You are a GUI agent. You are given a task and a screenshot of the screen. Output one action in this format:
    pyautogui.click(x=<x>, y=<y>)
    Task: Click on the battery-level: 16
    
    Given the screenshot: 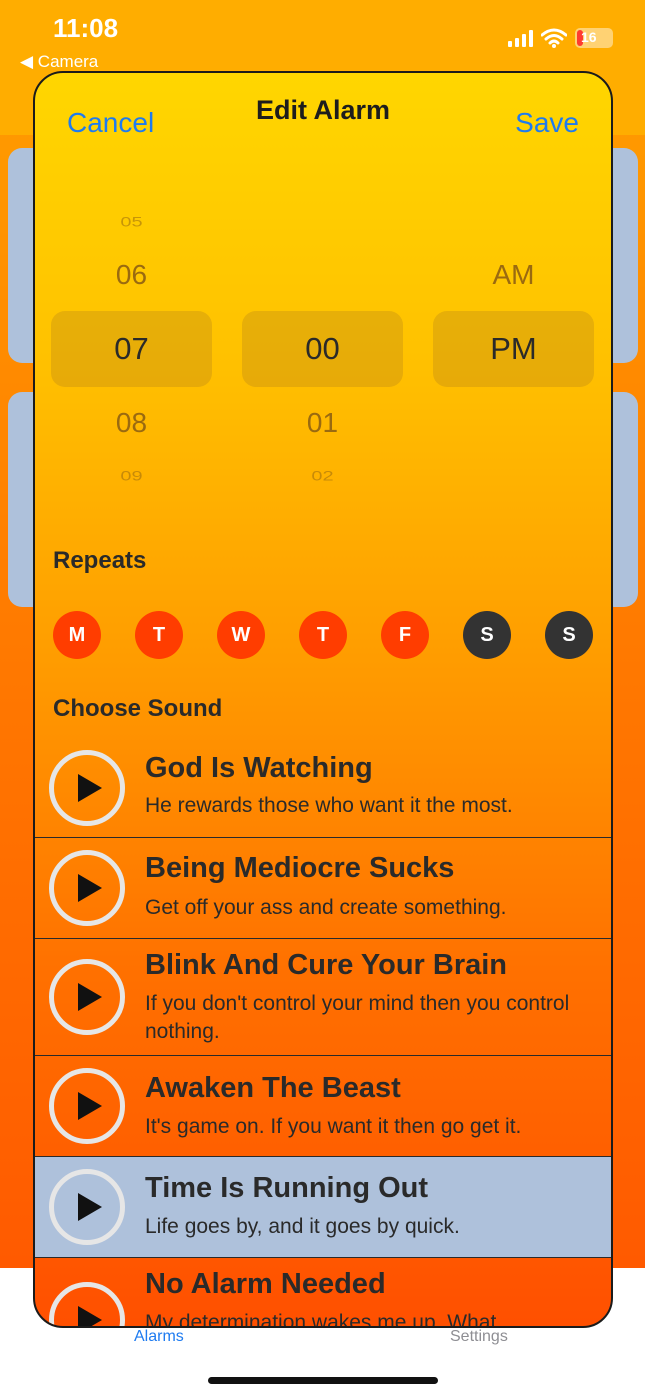 What is the action you would take?
    pyautogui.click(x=589, y=37)
    